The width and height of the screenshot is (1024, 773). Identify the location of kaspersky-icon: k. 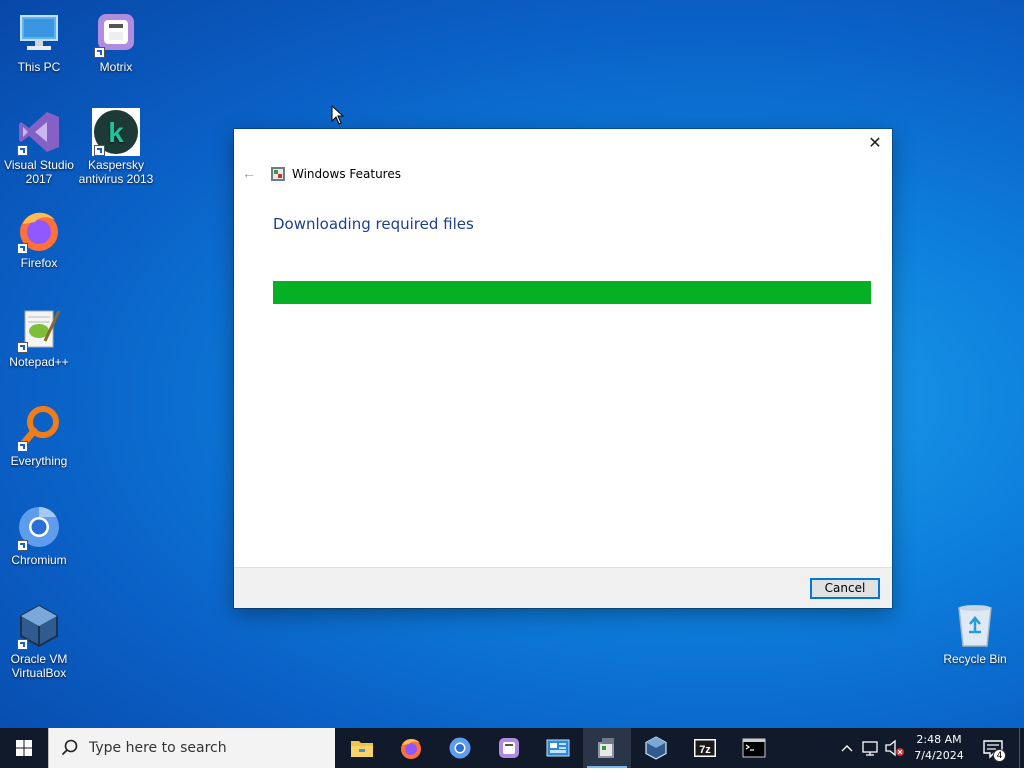
(116, 132).